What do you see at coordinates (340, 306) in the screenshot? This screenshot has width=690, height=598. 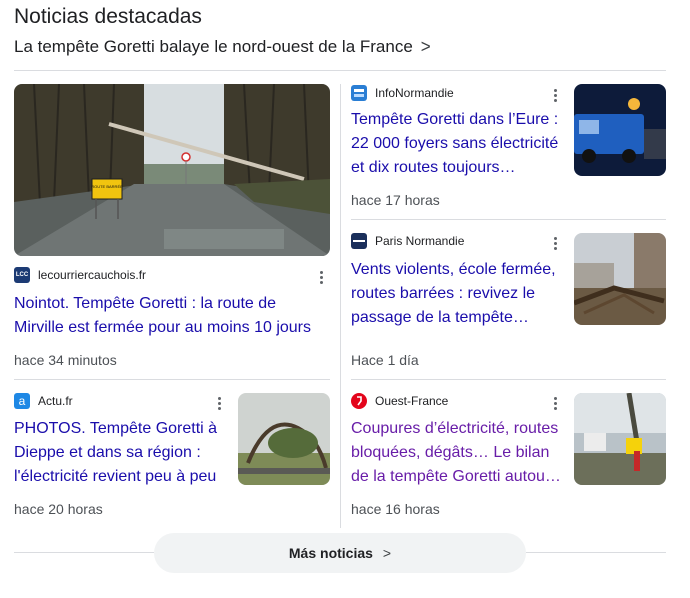 I see `column-divider` at bounding box center [340, 306].